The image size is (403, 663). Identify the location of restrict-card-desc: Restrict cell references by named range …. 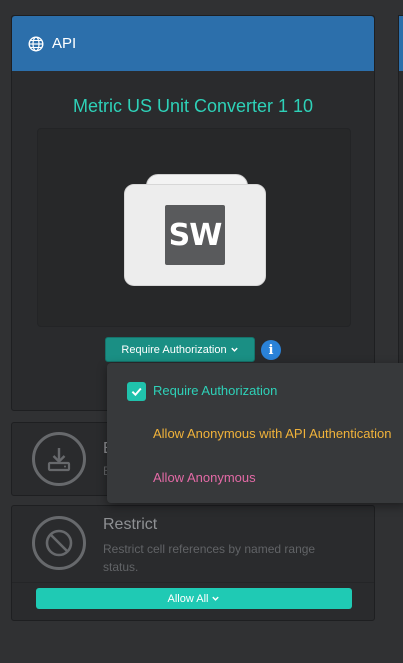
(209, 558).